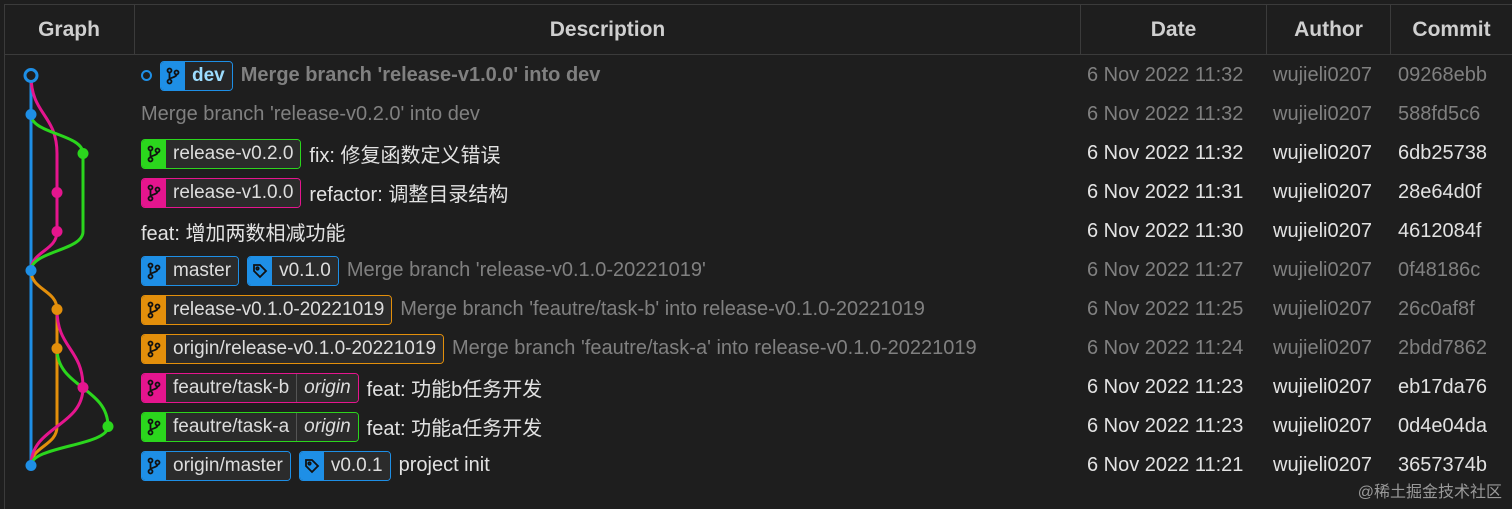 This screenshot has height=509, width=1512. I want to click on commit-message: Merge branch 'release-v0.2.0' into dev, so click(310, 114).